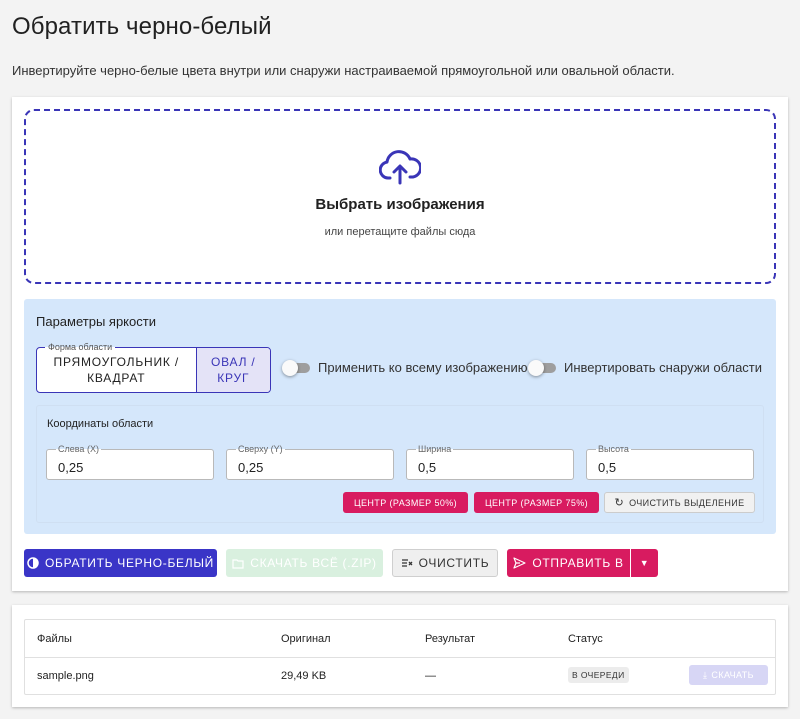 The image size is (800, 719). I want to click on height-field: Высота, so click(670, 462).